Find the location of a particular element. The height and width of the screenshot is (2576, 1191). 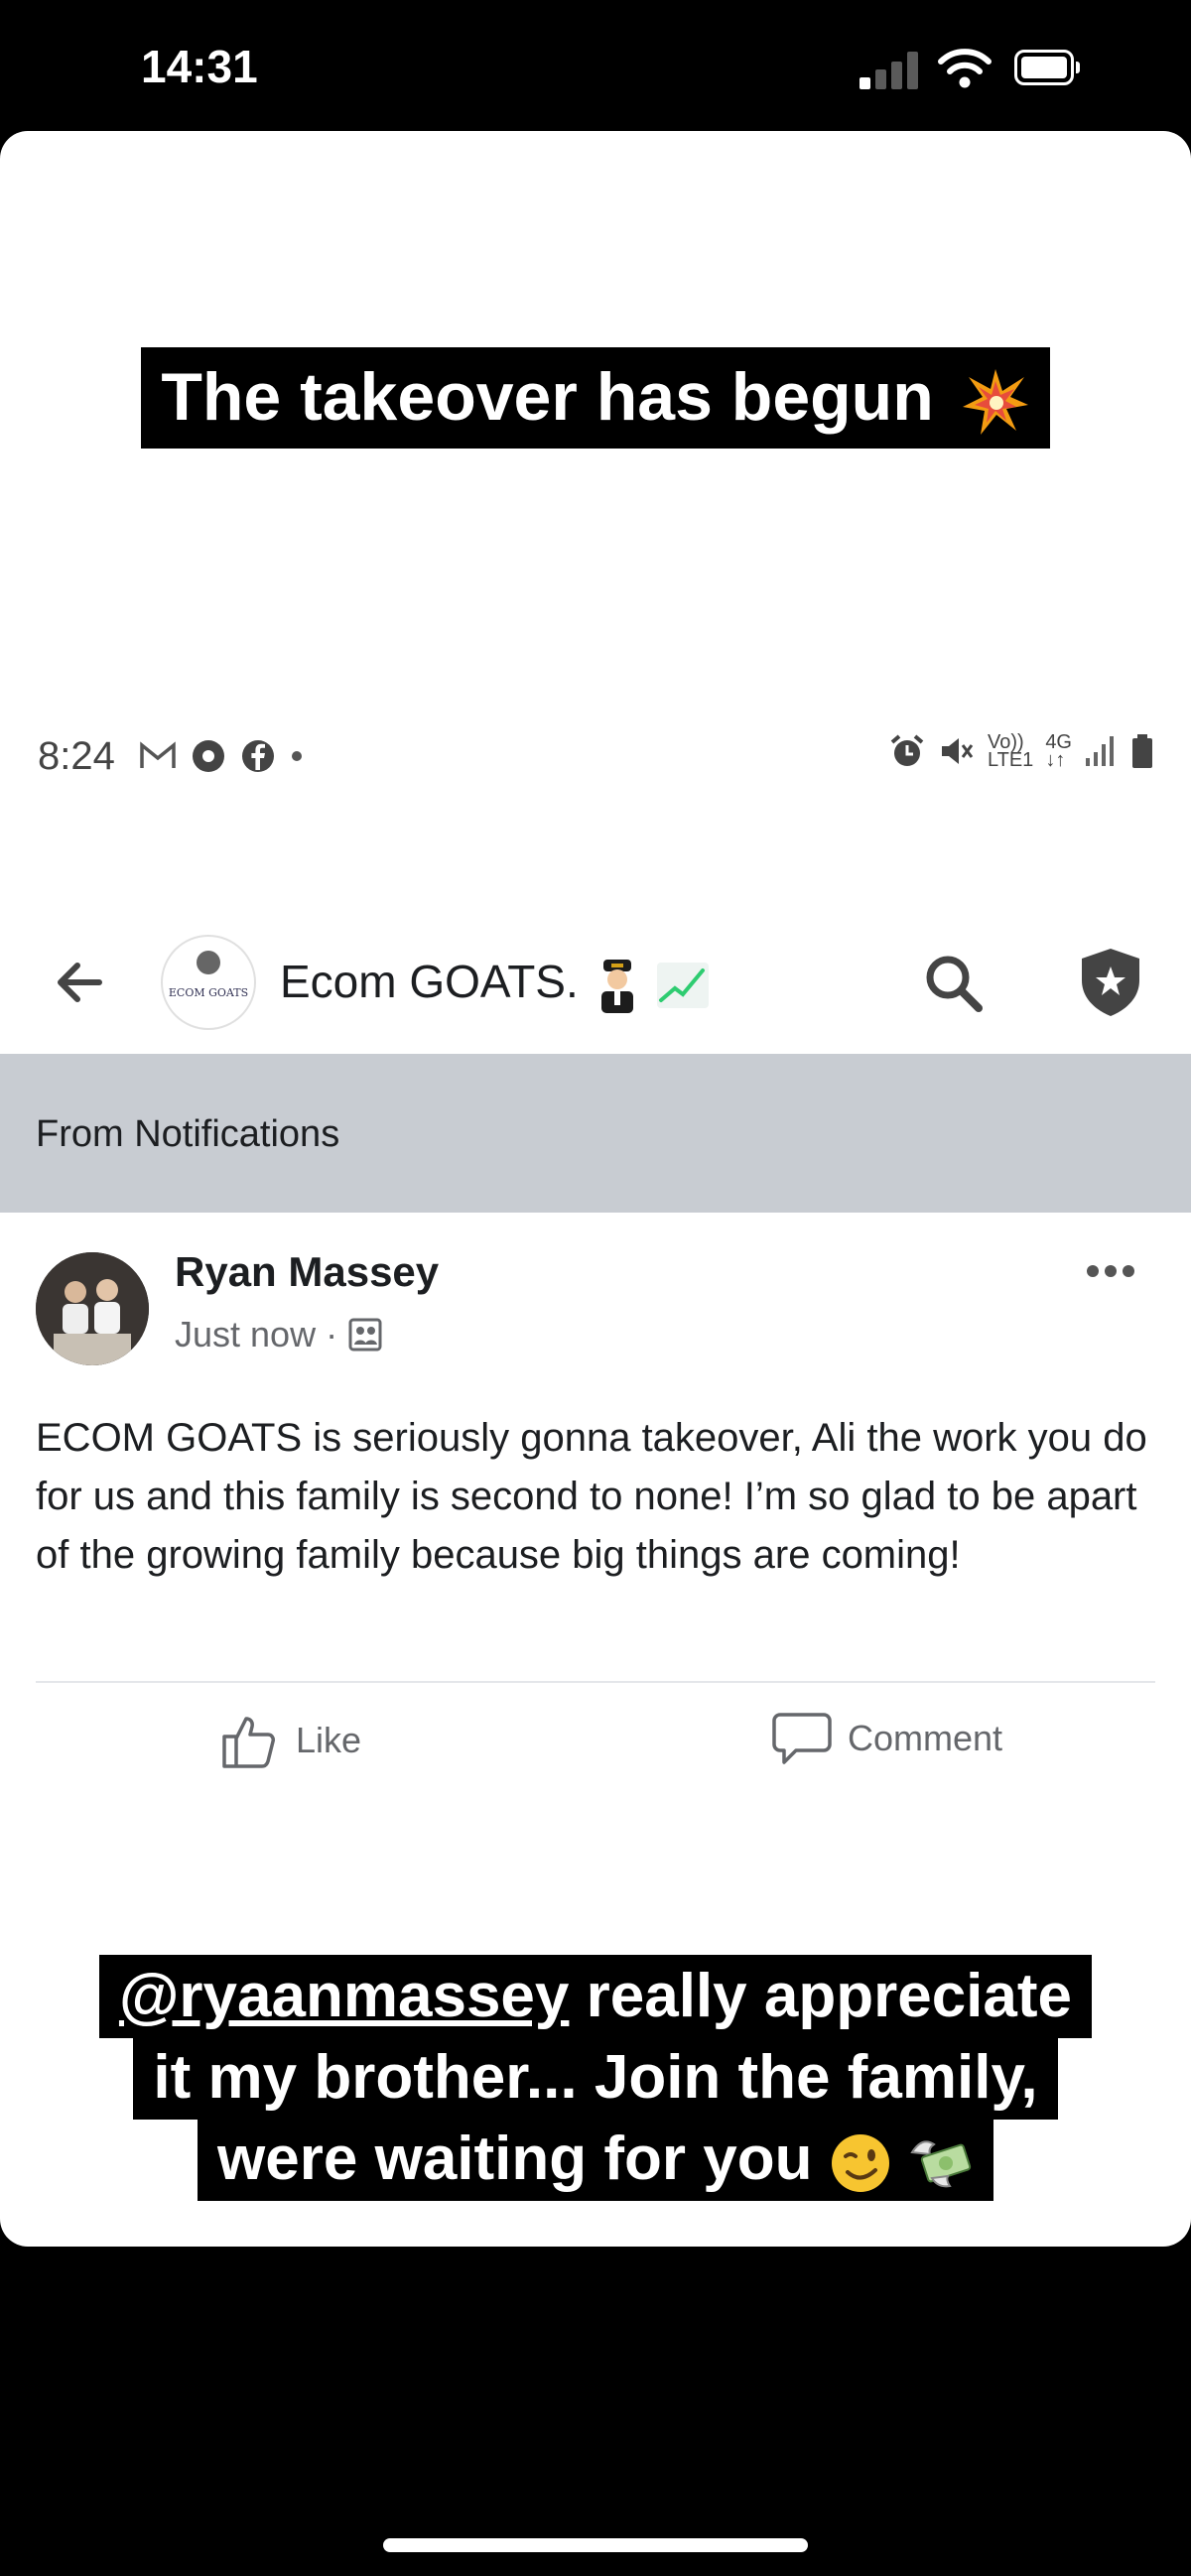

thumbs-up-icon is located at coordinates (249, 1743).